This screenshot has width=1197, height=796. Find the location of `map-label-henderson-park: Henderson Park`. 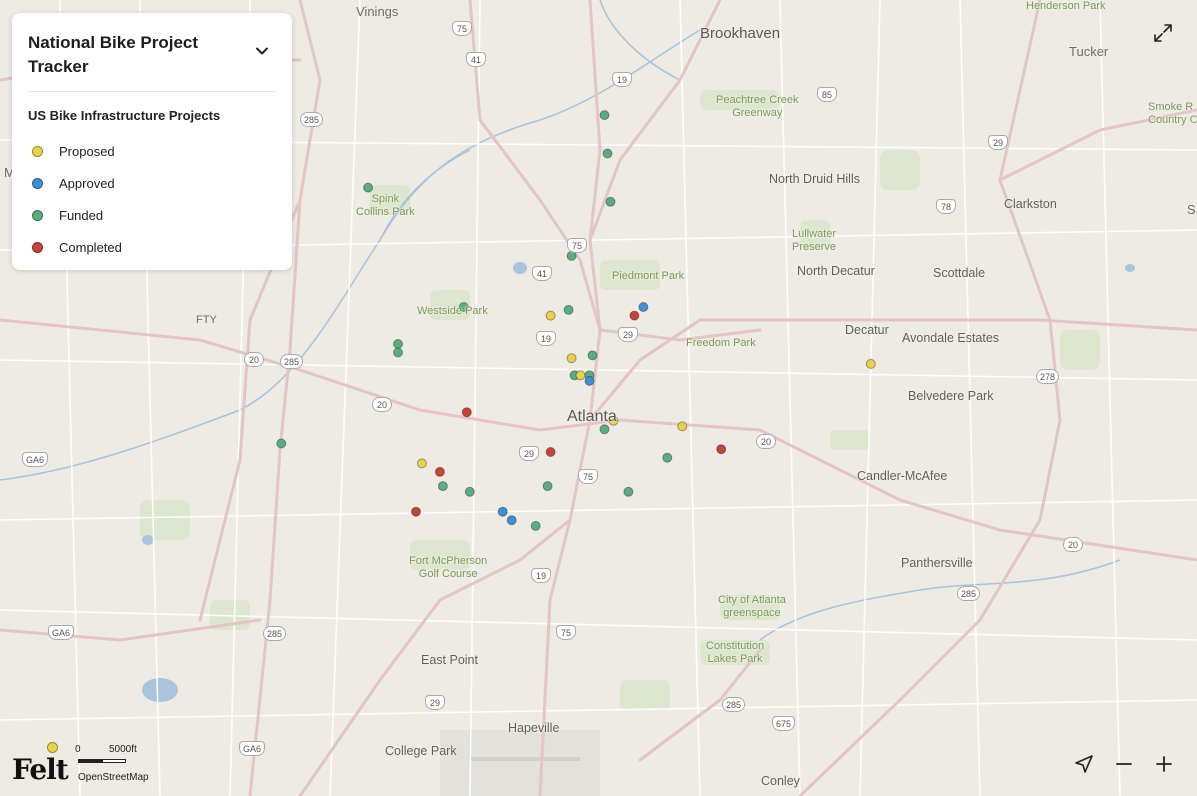

map-label-henderson-park: Henderson Park is located at coordinates (1066, 6).